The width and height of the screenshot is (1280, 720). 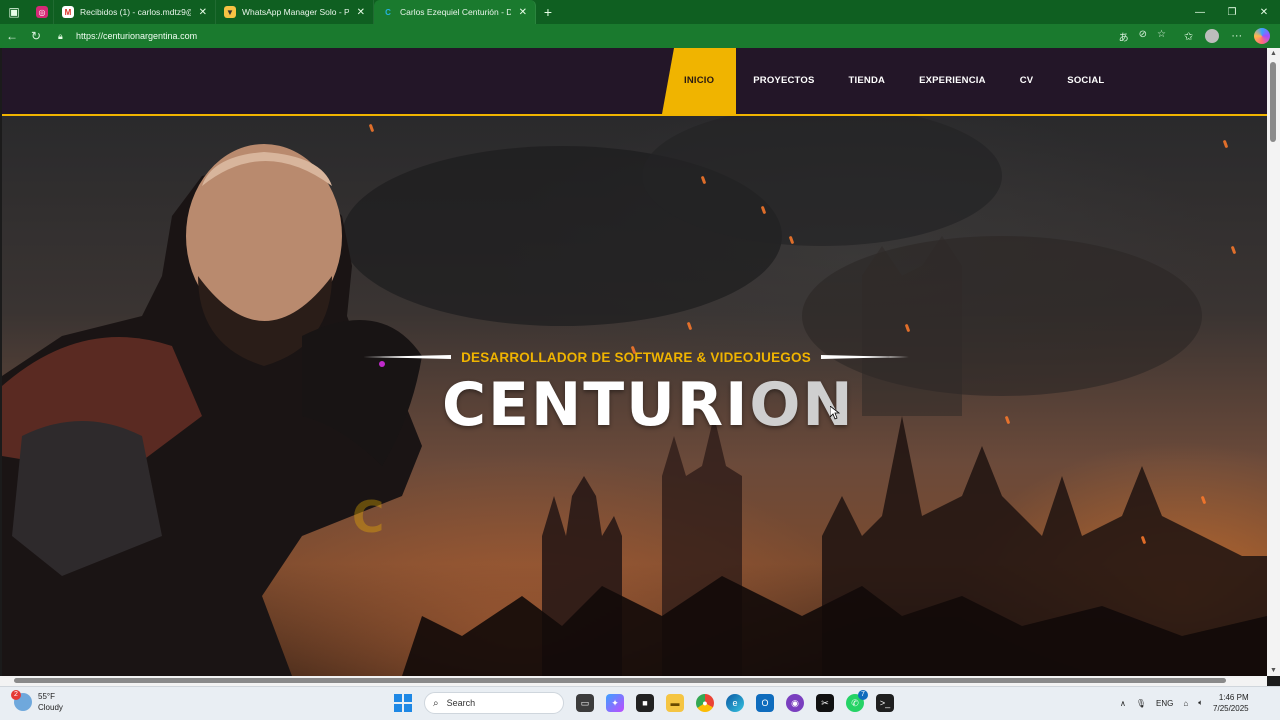 What do you see at coordinates (825, 703) in the screenshot?
I see `capcut-icon: ✂` at bounding box center [825, 703].